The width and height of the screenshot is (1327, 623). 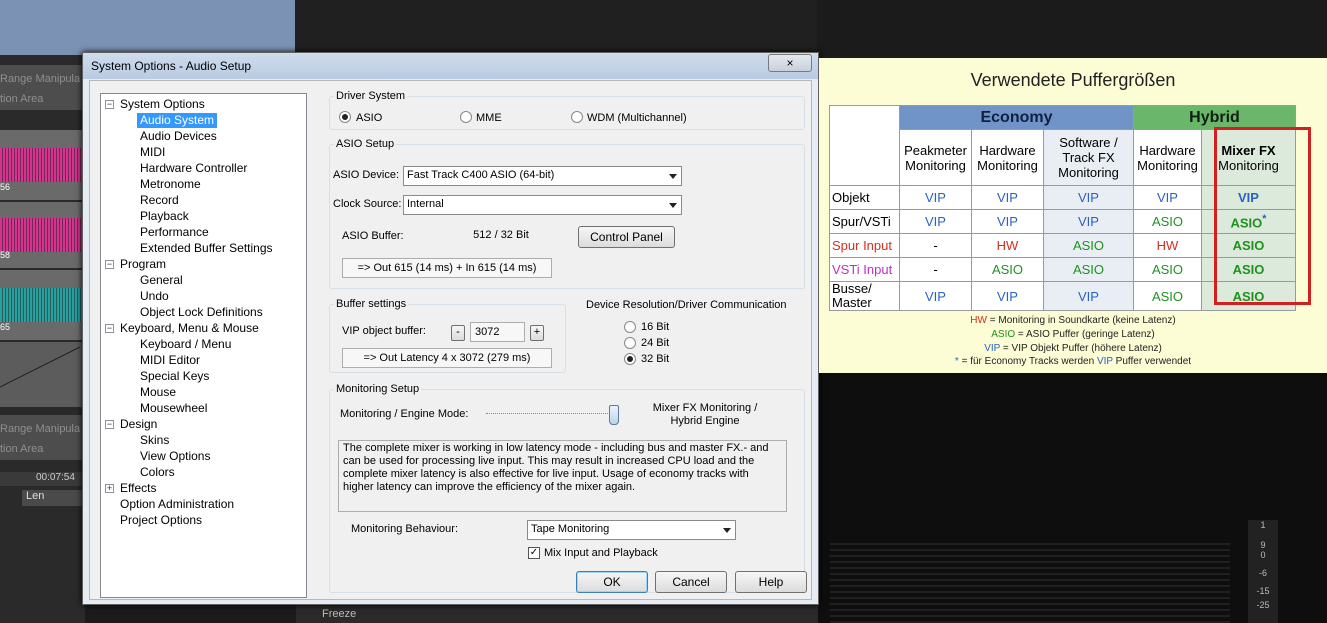 I want to click on tree-item: Colors, so click(x=157, y=472).